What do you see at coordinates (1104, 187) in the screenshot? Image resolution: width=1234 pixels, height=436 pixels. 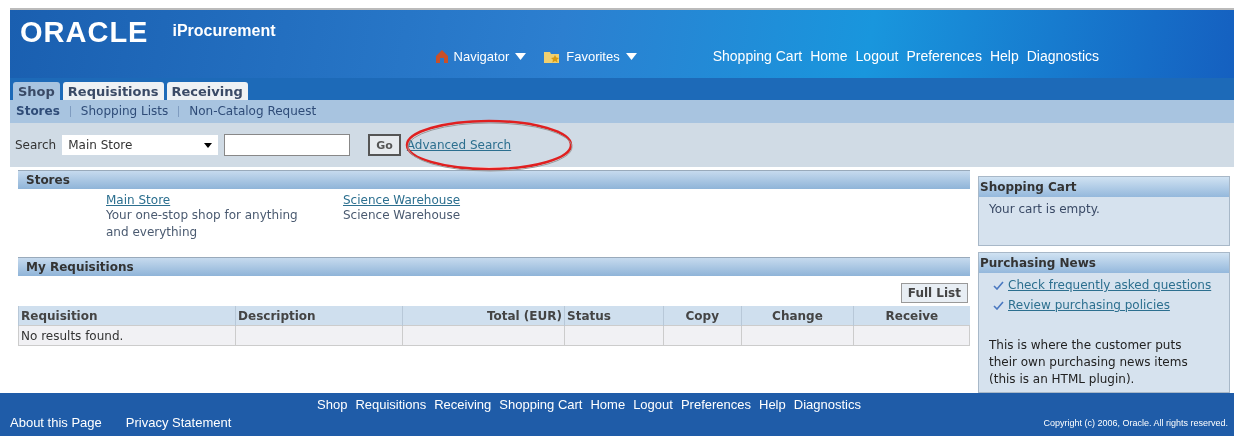 I see `panel-header: Shopping Cart` at bounding box center [1104, 187].